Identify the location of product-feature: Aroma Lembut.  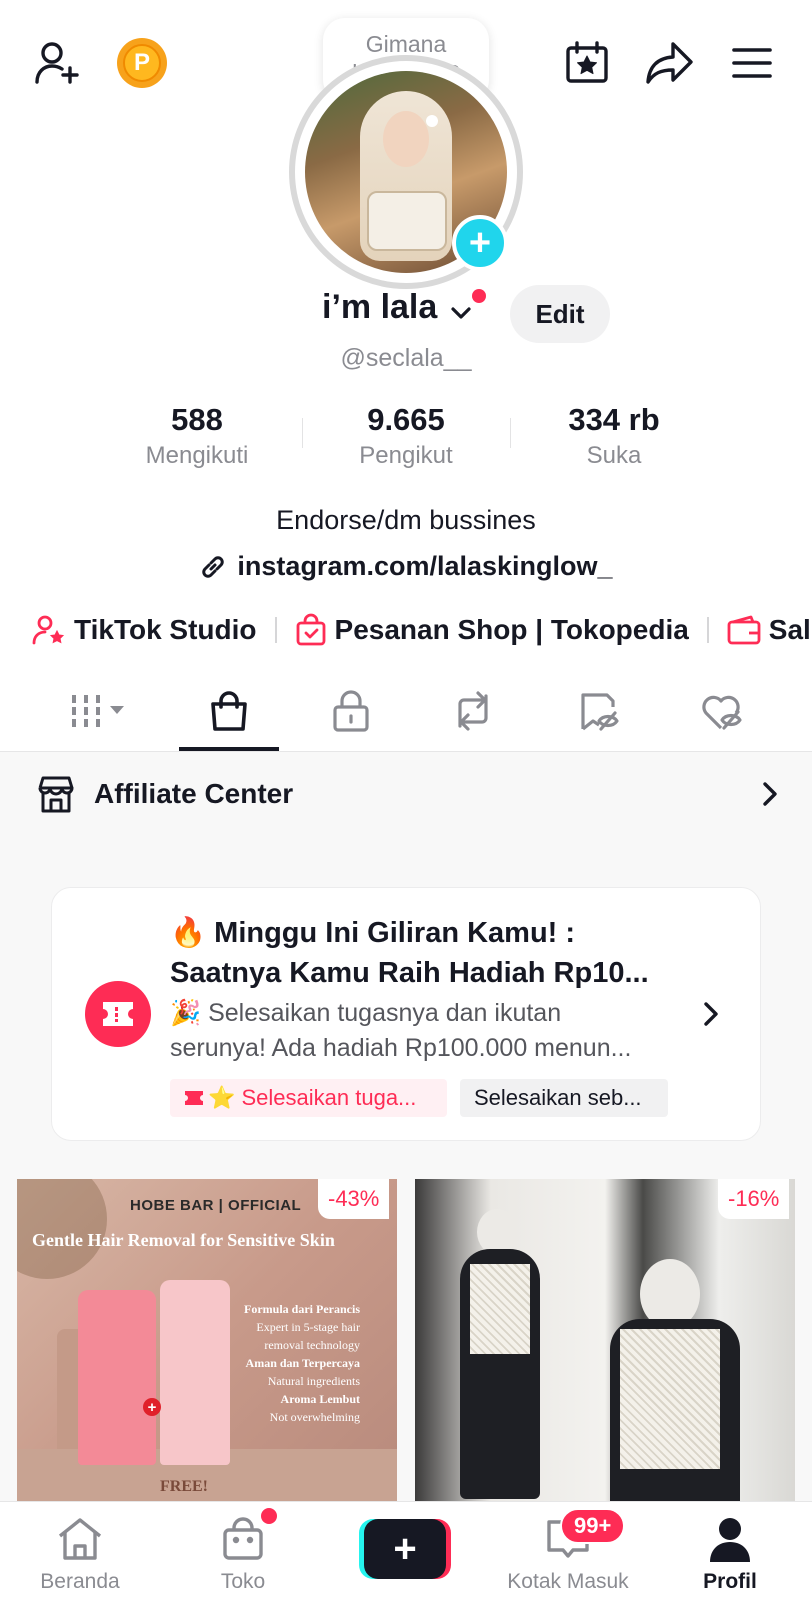
(320, 1399).